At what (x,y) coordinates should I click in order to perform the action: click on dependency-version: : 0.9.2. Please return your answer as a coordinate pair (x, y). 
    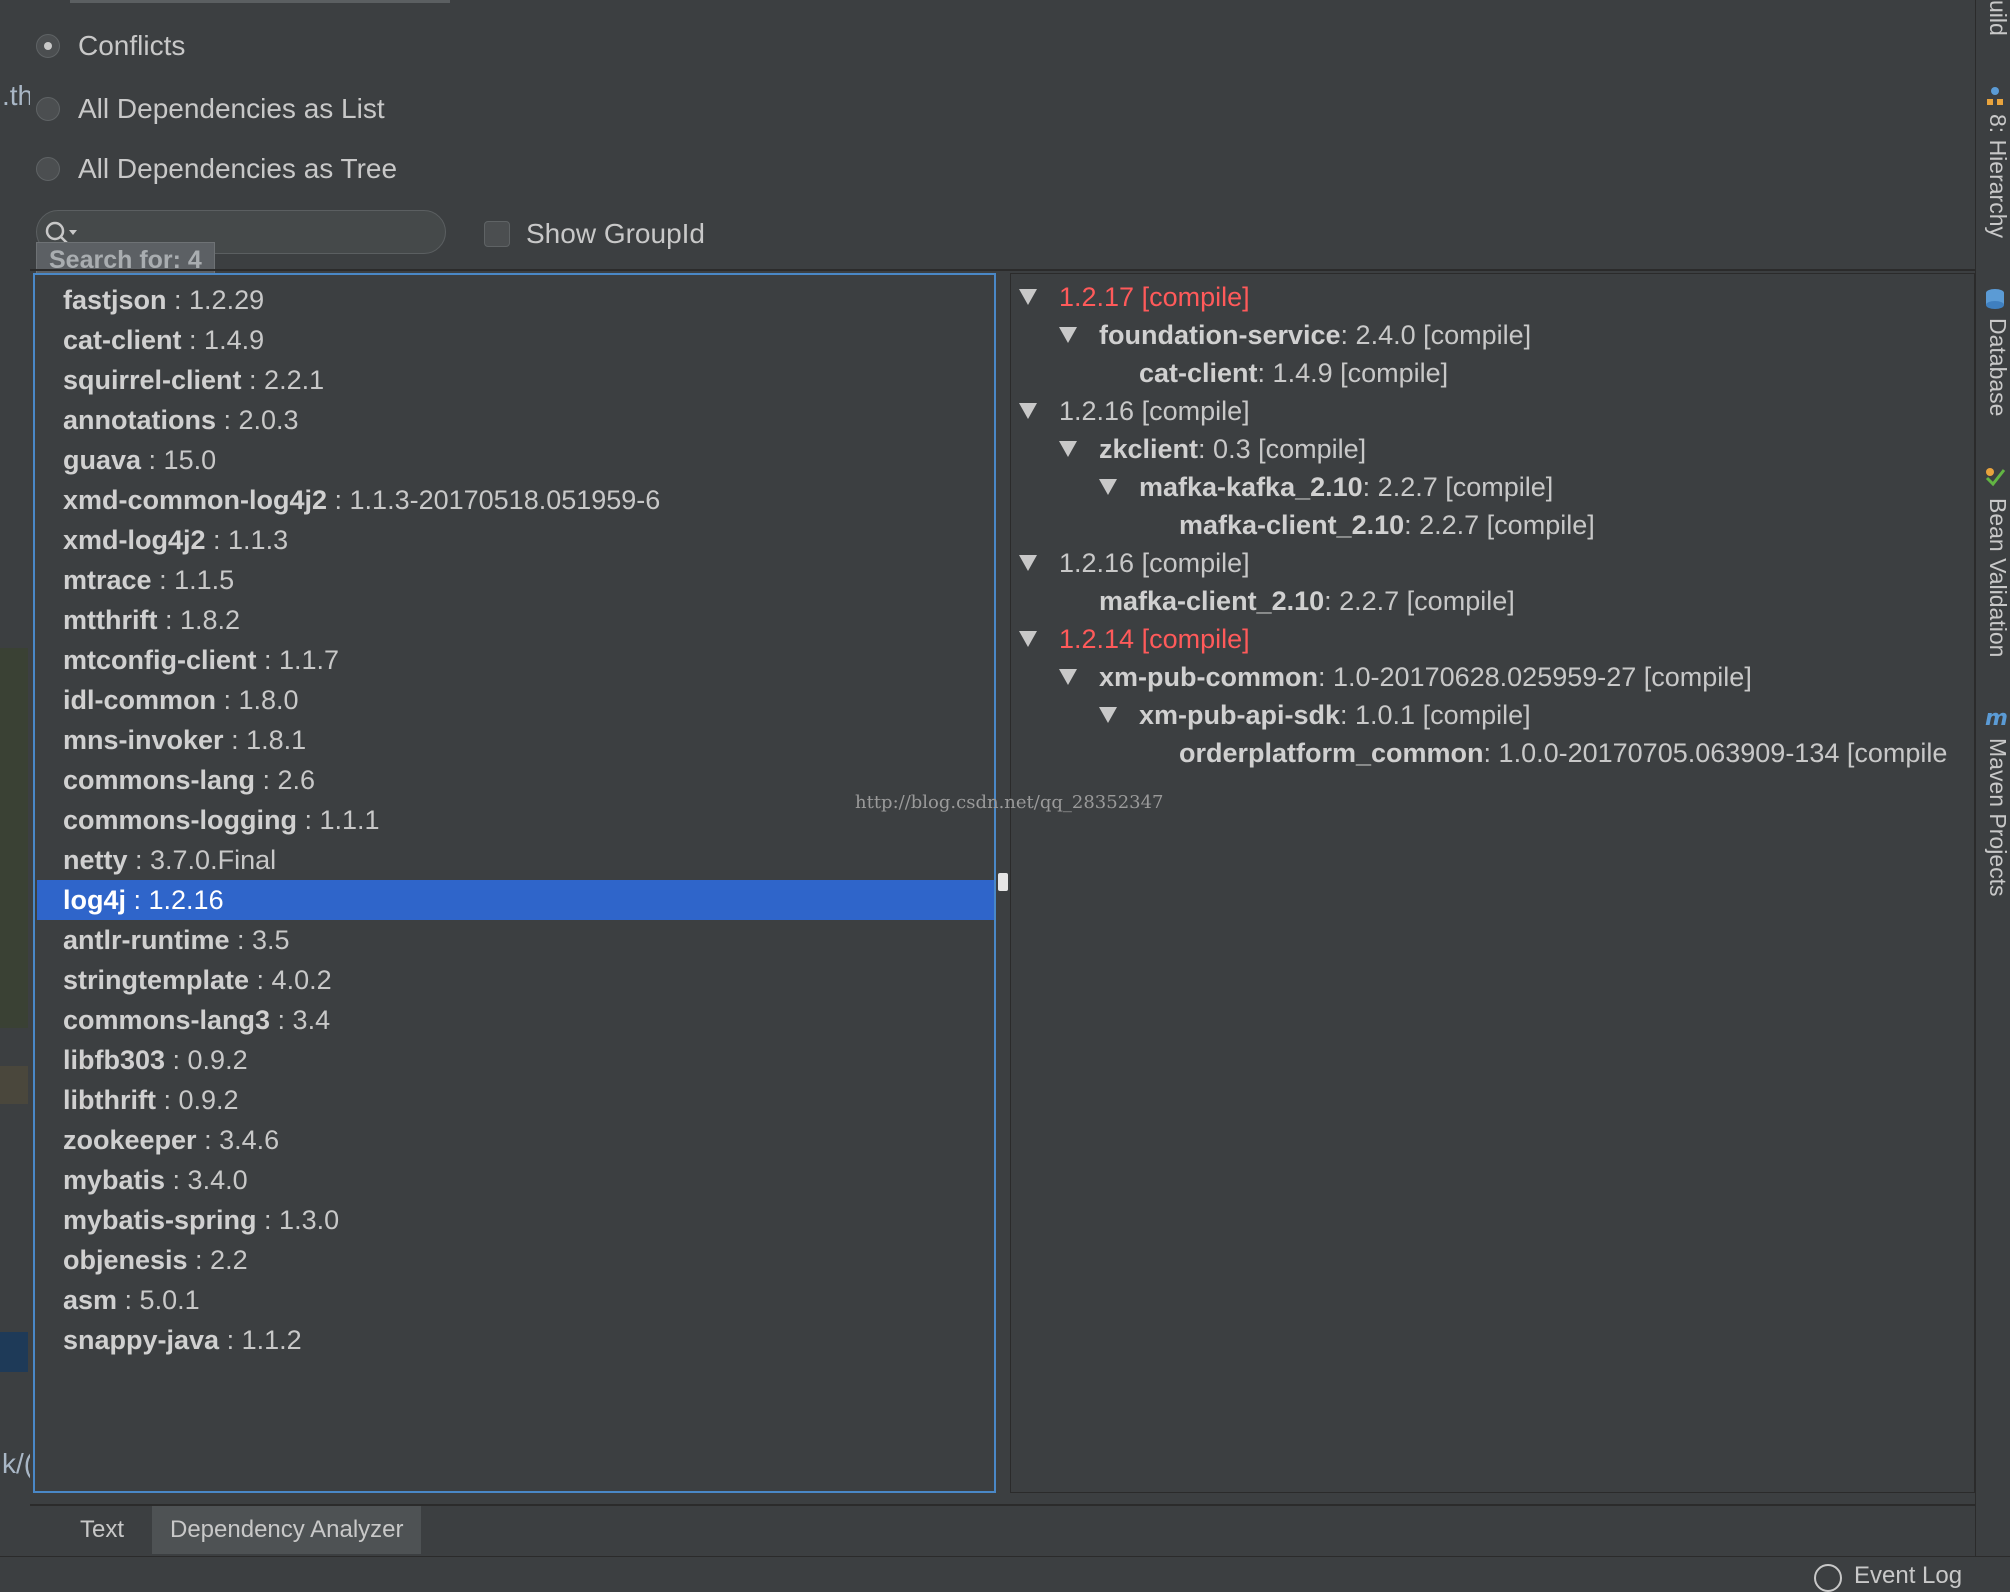
    Looking at the image, I should click on (206, 1060).